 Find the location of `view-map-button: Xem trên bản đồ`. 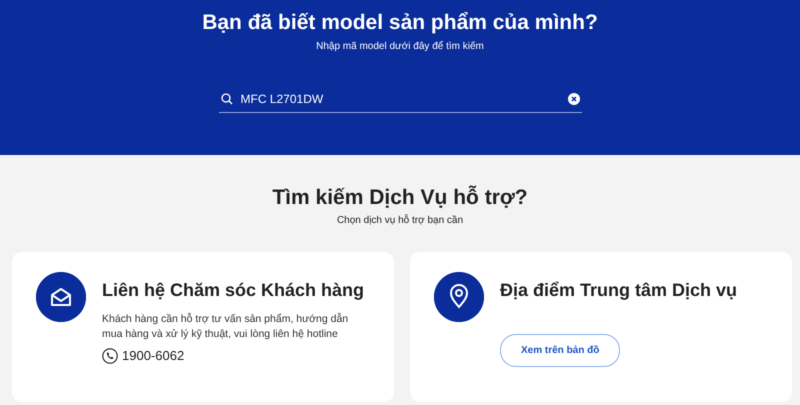

view-map-button: Xem trên bản đồ is located at coordinates (560, 350).